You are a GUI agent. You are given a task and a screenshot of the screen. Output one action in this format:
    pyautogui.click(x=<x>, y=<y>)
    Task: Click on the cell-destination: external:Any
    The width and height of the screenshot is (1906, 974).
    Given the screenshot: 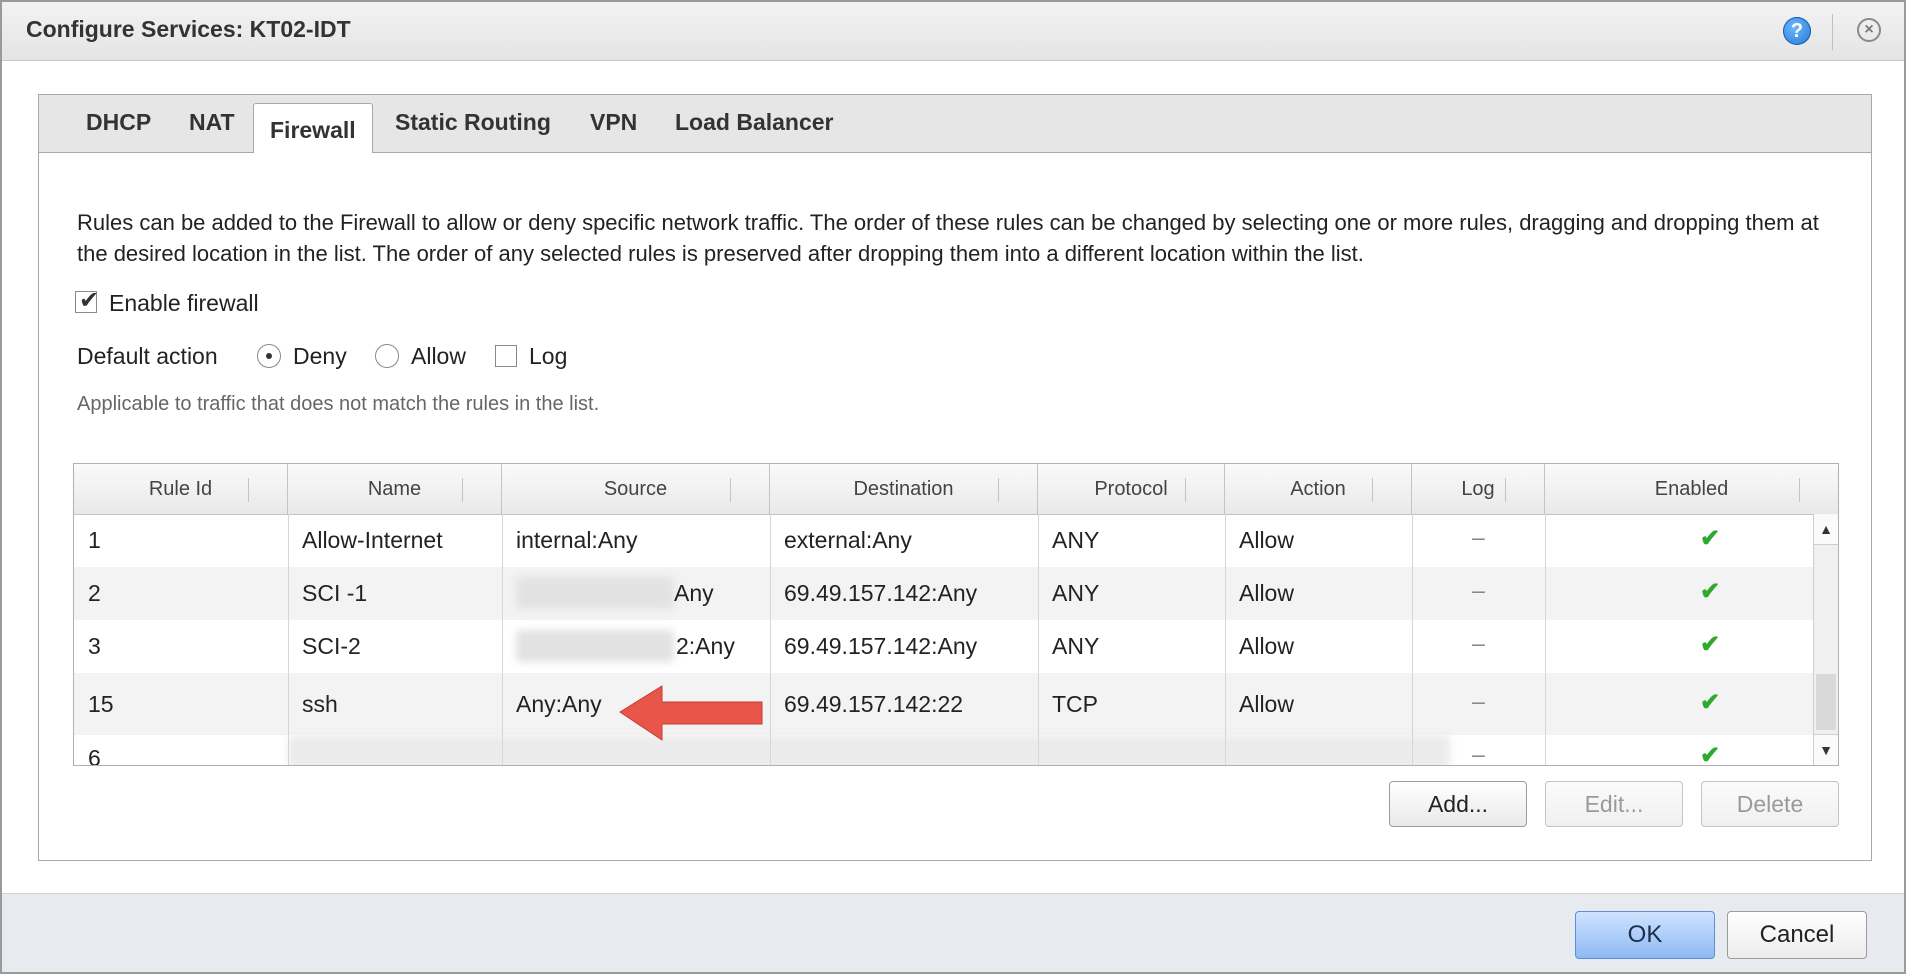 What is the action you would take?
    pyautogui.click(x=848, y=540)
    